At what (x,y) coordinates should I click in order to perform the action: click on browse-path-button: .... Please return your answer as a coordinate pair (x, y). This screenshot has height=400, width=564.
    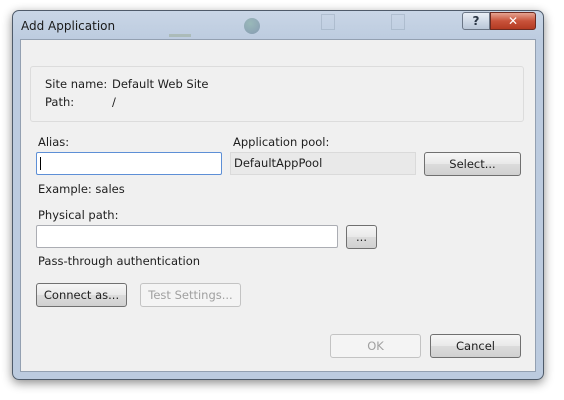
    Looking at the image, I should click on (361, 237).